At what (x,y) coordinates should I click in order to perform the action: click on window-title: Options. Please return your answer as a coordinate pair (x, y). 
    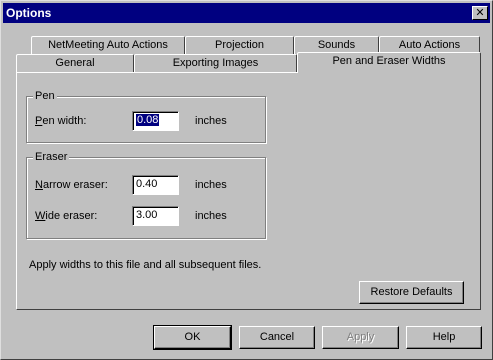
    Looking at the image, I should click on (29, 13).